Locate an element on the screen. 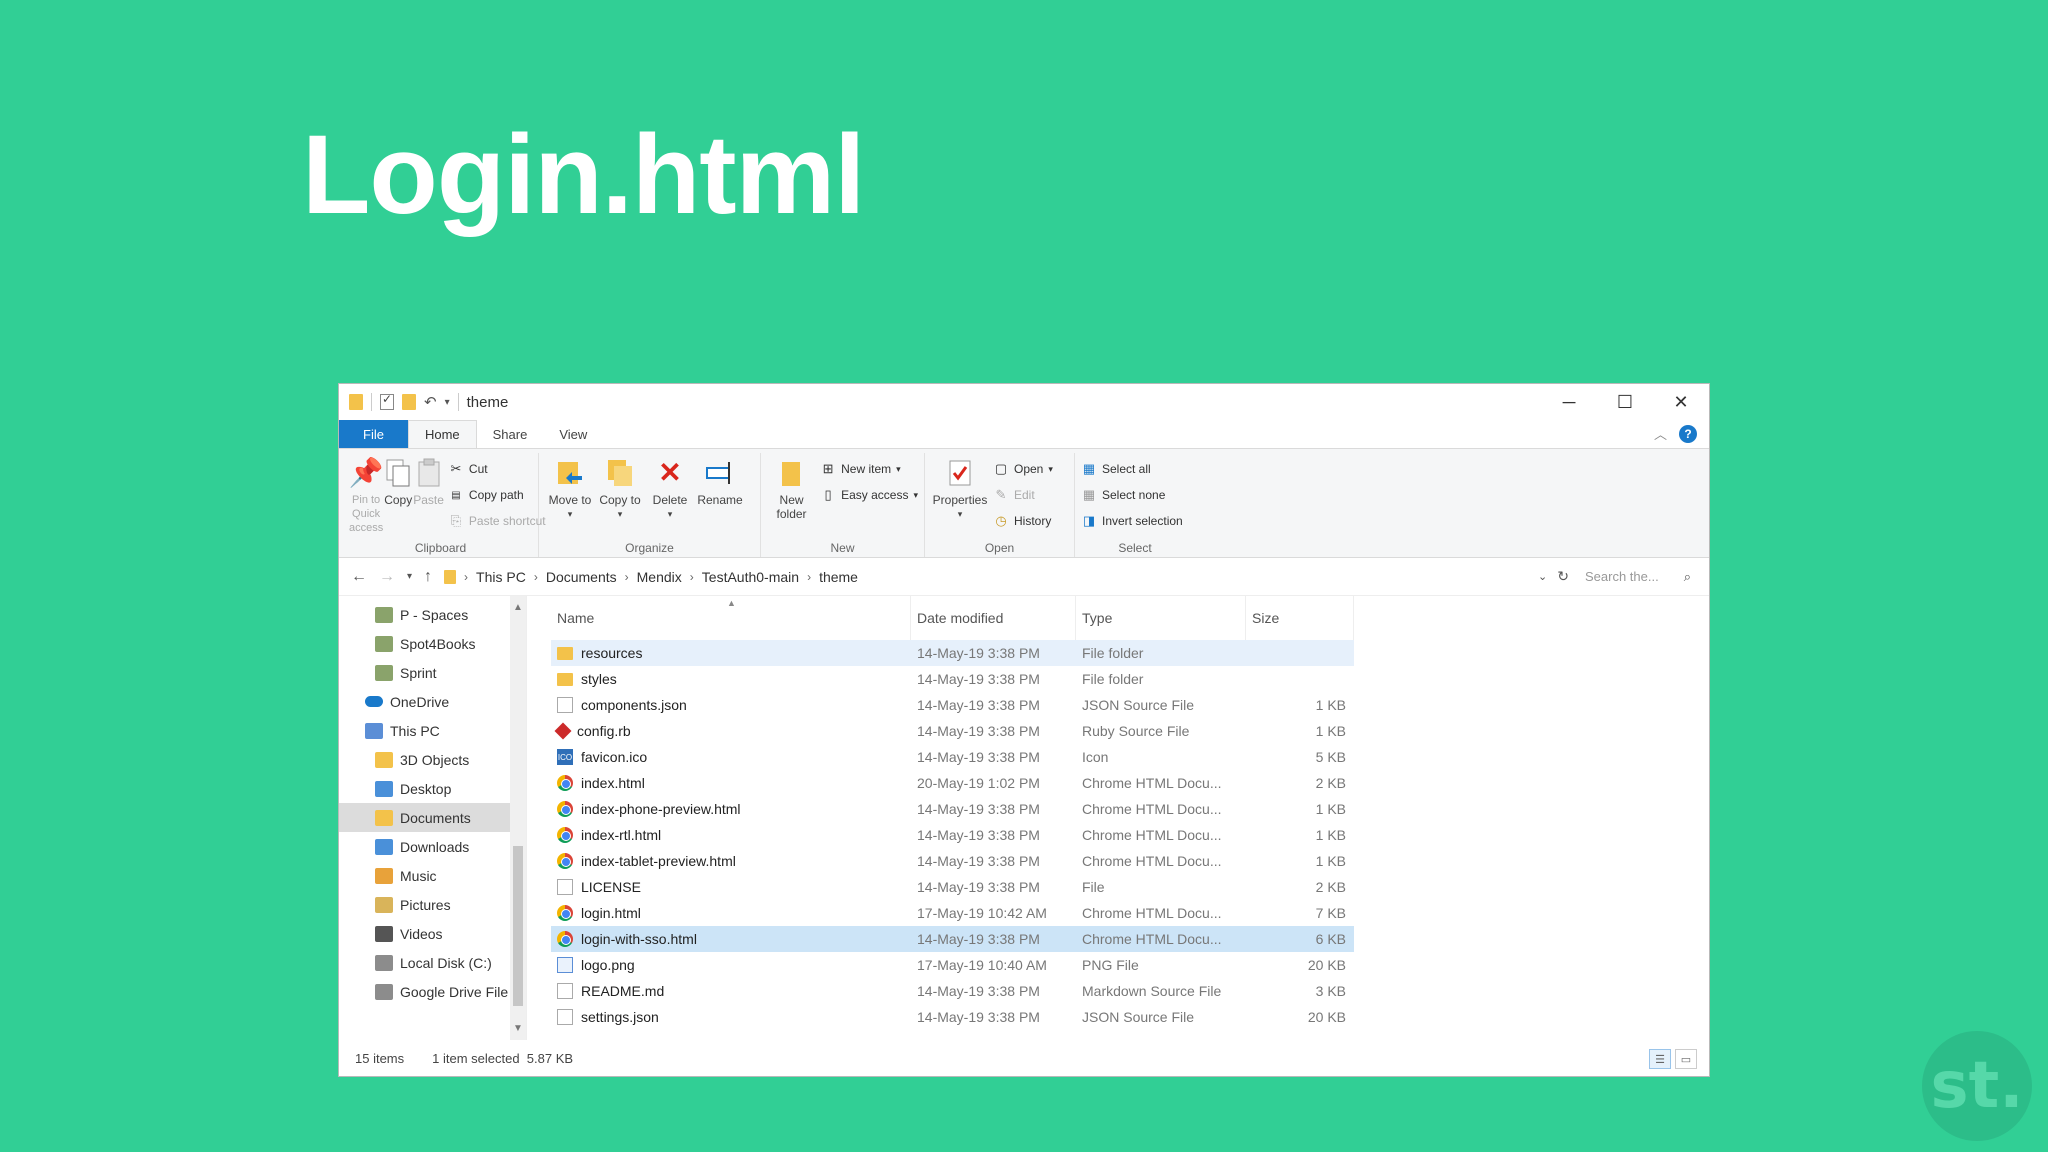 Image resolution: width=2048 pixels, height=1152 pixels. crumb-this-pc: This PC is located at coordinates (501, 577).